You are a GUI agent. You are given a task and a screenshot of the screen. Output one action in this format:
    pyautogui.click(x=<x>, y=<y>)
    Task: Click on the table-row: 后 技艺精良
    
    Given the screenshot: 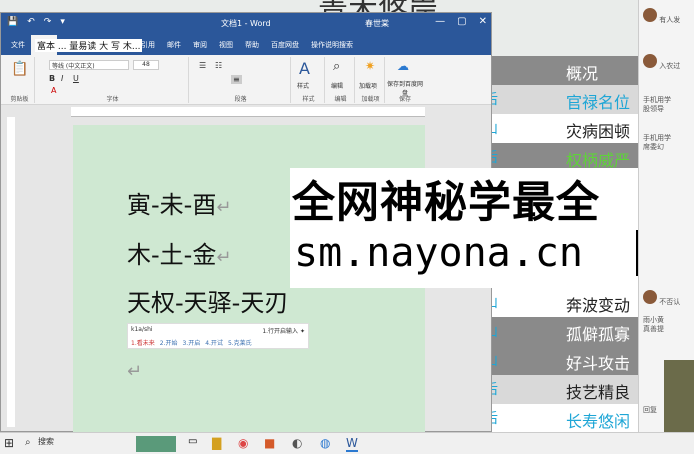 What is the action you would take?
    pyautogui.click(x=558, y=389)
    